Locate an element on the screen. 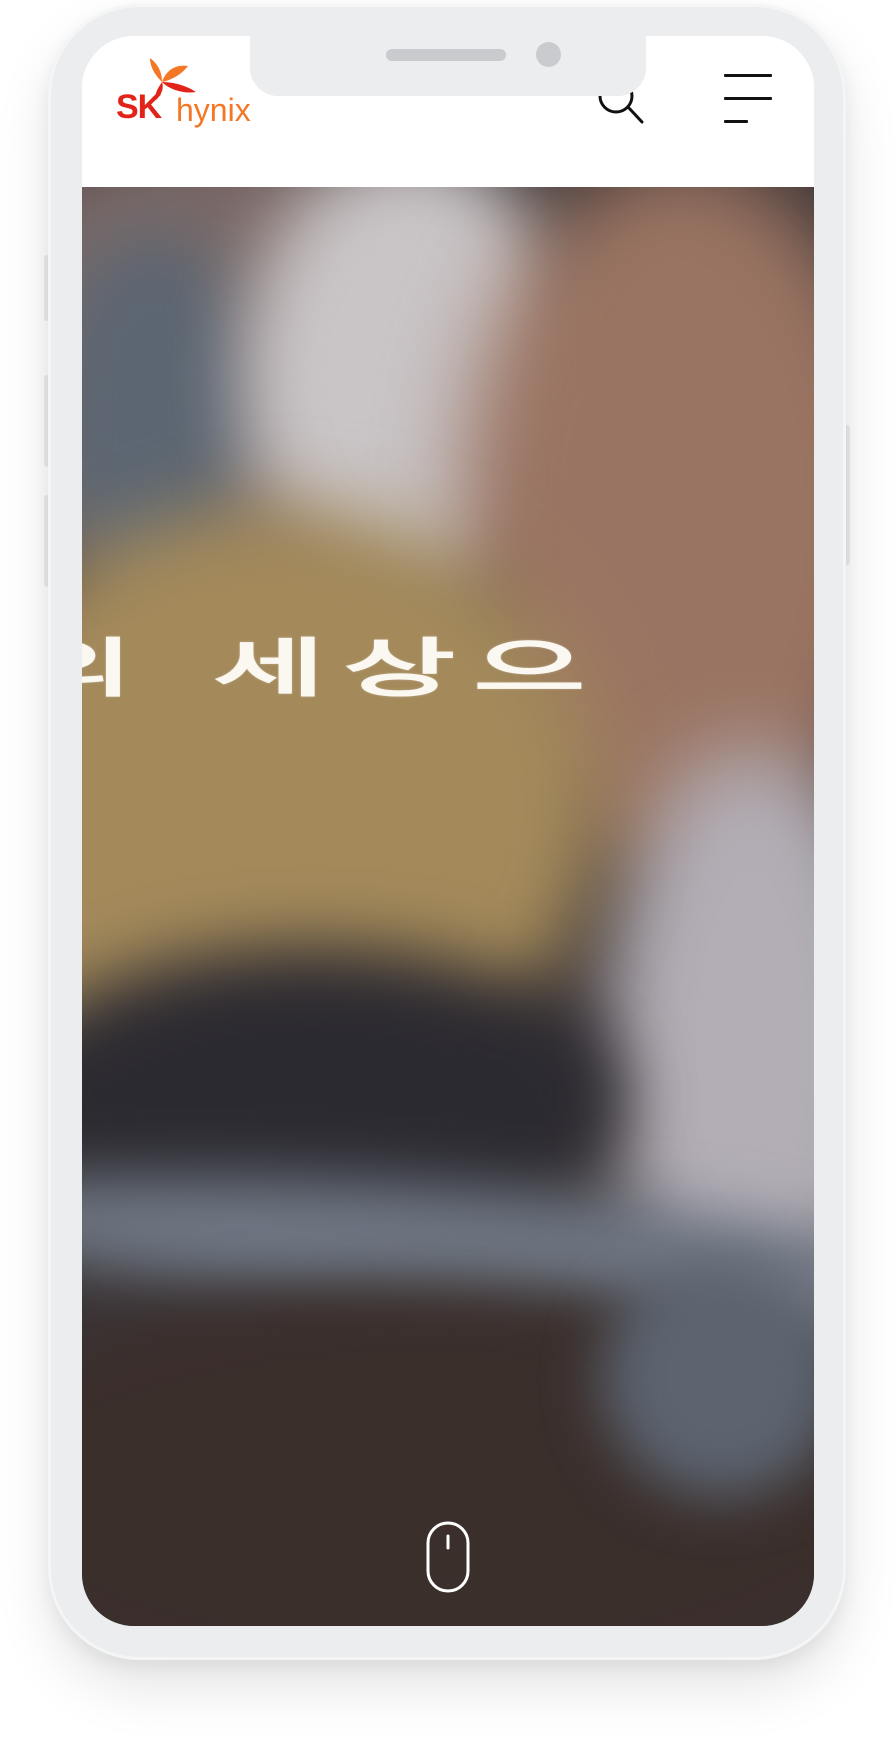 The width and height of the screenshot is (896, 1743). front-camera is located at coordinates (548, 54).